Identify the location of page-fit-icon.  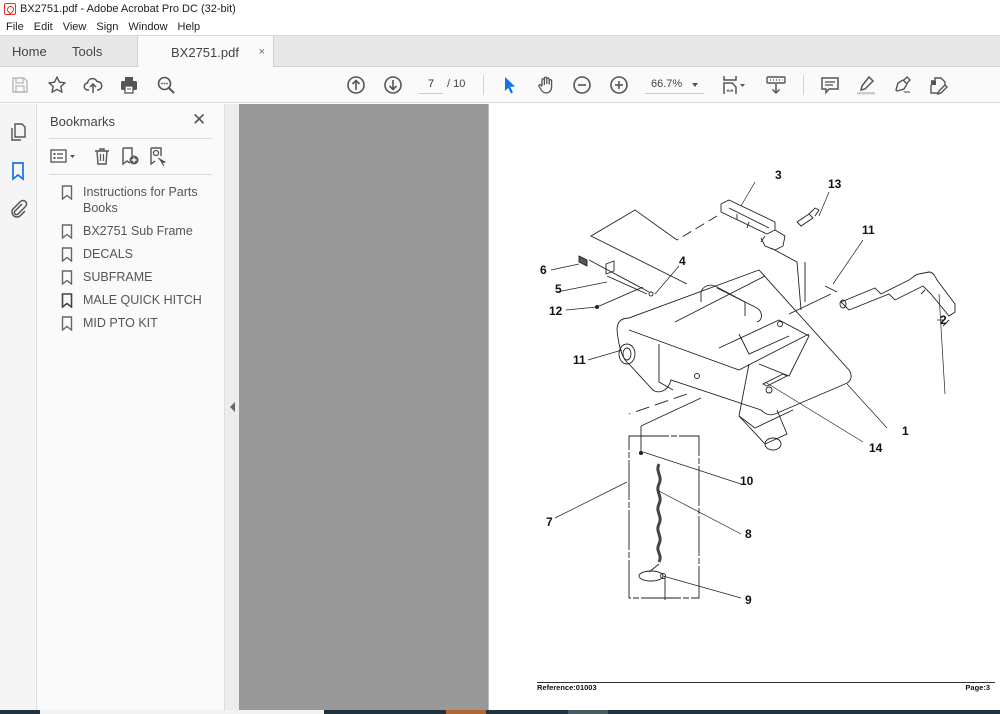
(735, 85).